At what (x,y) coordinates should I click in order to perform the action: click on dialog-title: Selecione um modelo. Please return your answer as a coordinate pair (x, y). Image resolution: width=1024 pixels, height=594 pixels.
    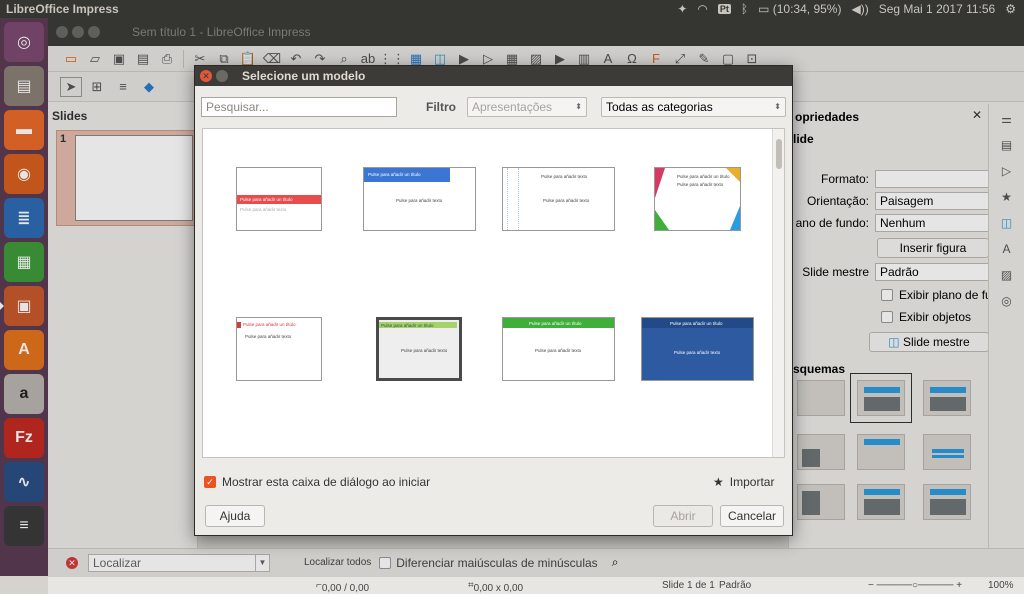
    Looking at the image, I should click on (304, 76).